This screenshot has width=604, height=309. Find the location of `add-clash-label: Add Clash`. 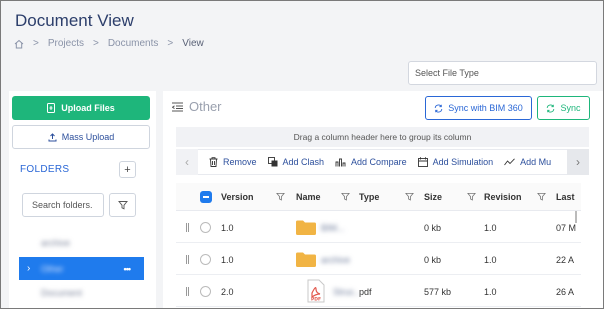

add-clash-label: Add Clash is located at coordinates (303, 162).